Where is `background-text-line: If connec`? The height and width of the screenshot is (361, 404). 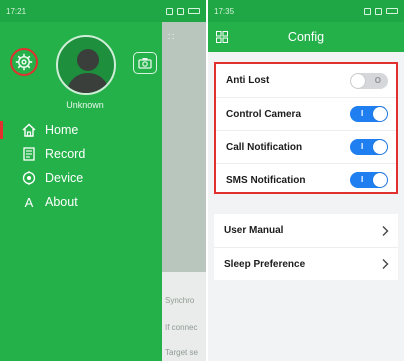 background-text-line: If connec is located at coordinates (181, 327).